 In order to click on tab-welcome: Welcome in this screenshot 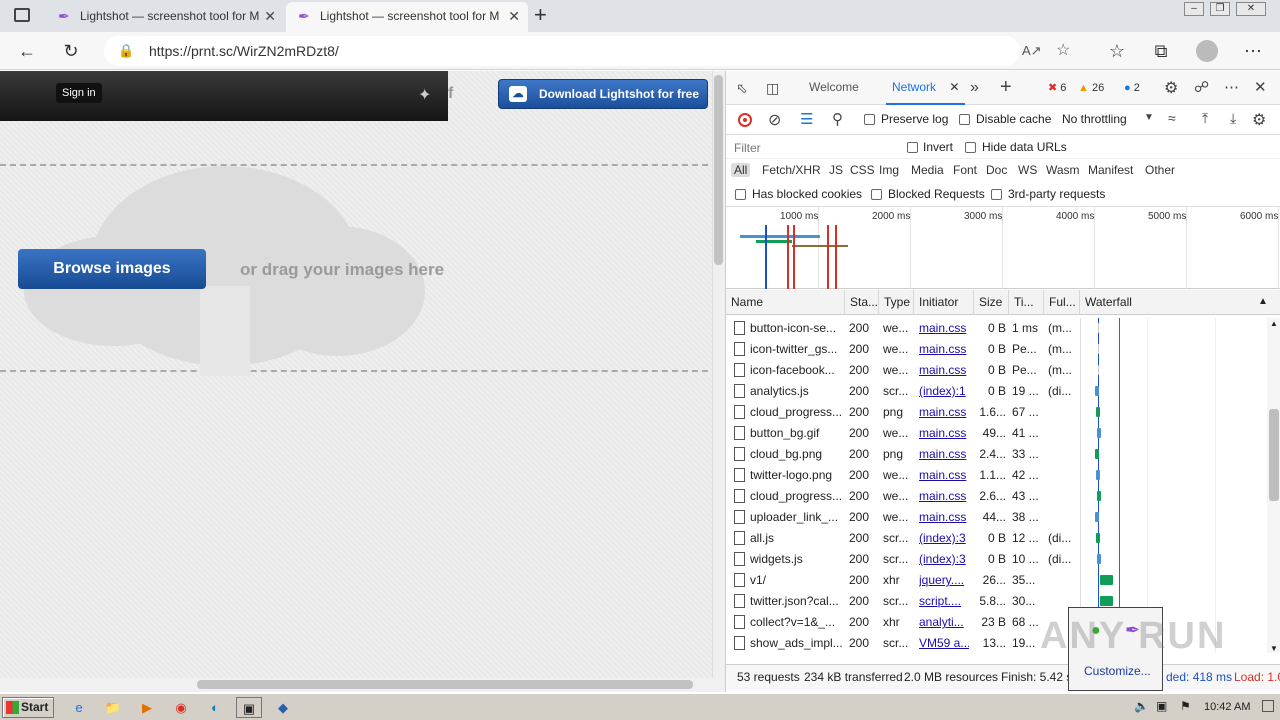, I will do `click(834, 88)`.